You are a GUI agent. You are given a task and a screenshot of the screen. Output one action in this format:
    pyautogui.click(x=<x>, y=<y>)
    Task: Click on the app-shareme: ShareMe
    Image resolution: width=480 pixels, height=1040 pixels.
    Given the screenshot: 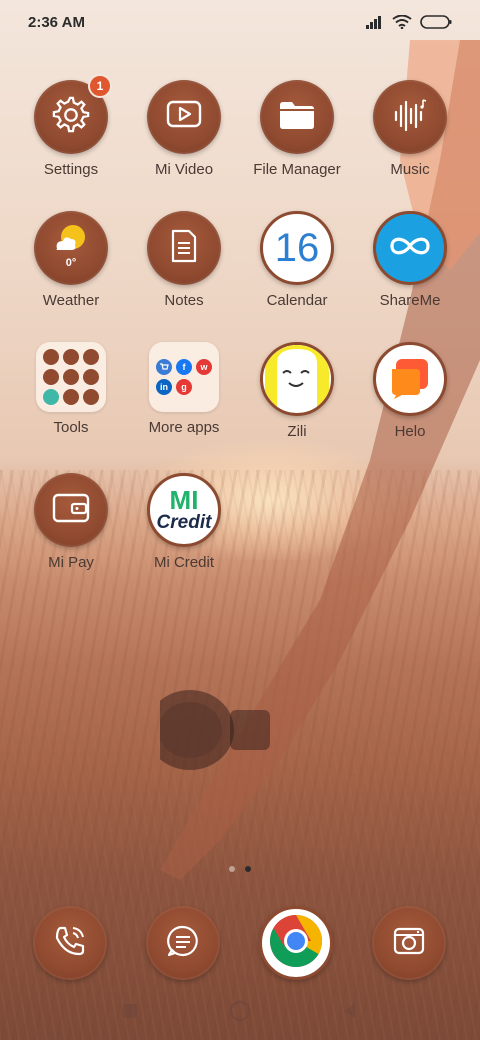 What is the action you would take?
    pyautogui.click(x=410, y=270)
    